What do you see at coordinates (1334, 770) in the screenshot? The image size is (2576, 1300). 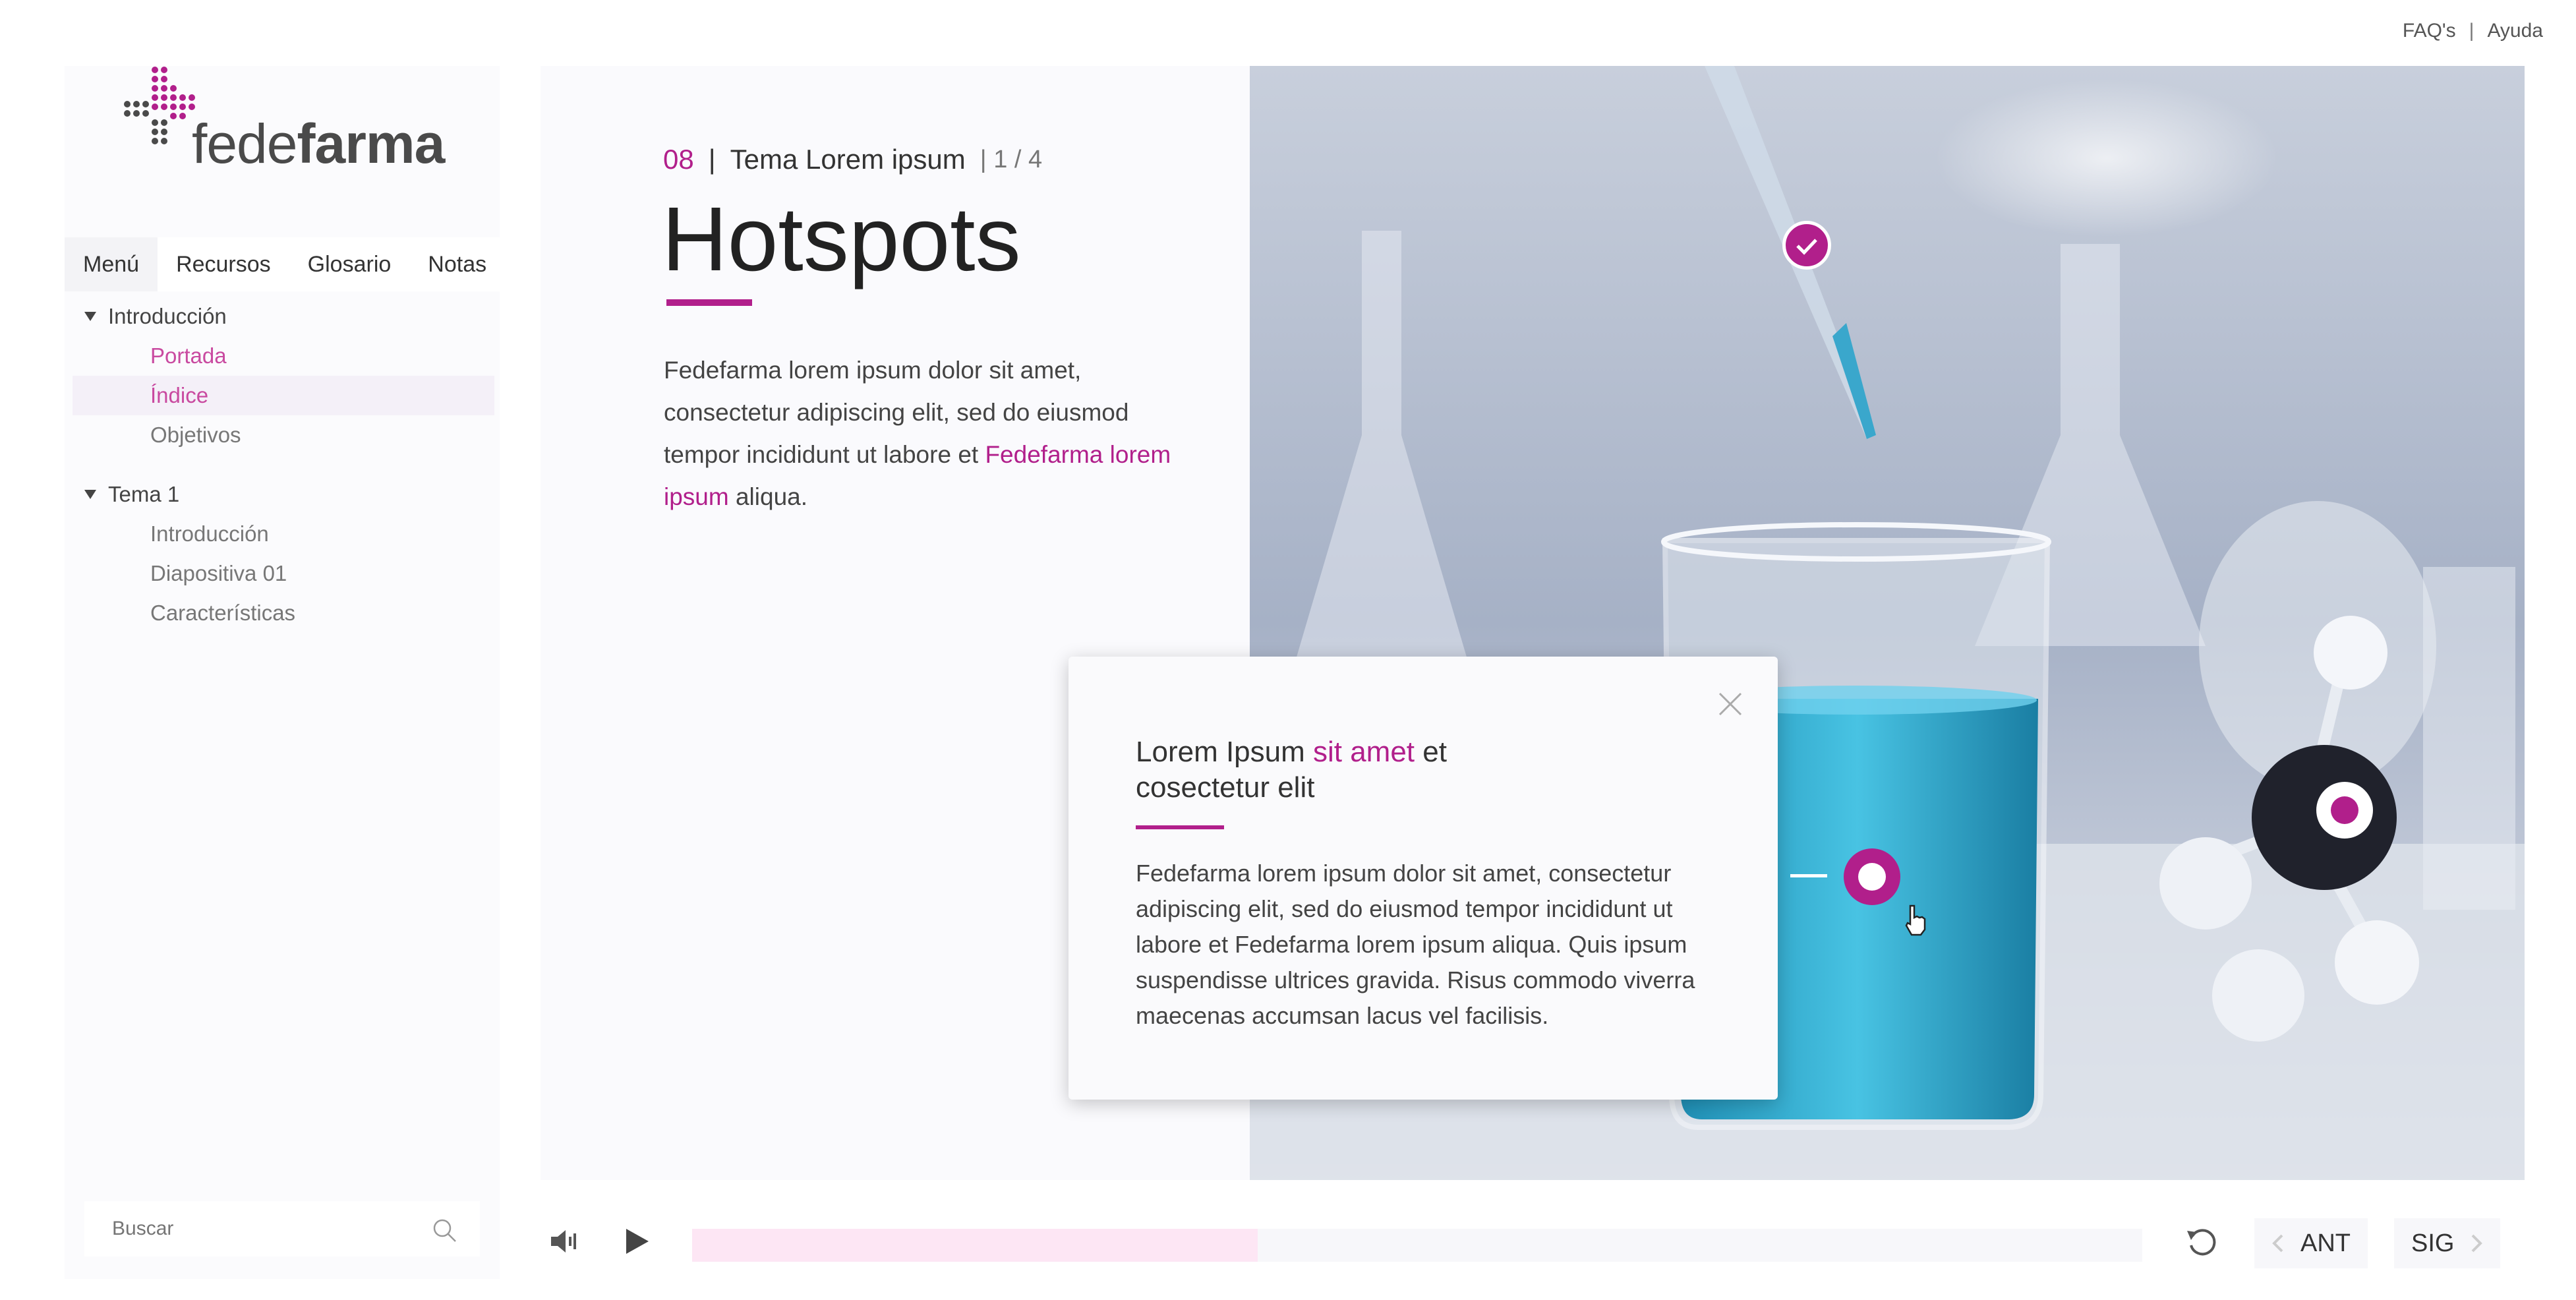 I see `popup-title: Lorem Ipsum sit amet et cosectetur elit` at bounding box center [1334, 770].